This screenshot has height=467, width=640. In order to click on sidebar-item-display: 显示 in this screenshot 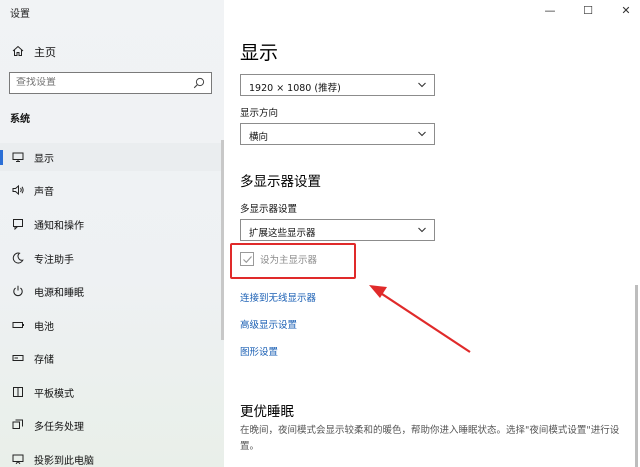, I will do `click(112, 157)`.